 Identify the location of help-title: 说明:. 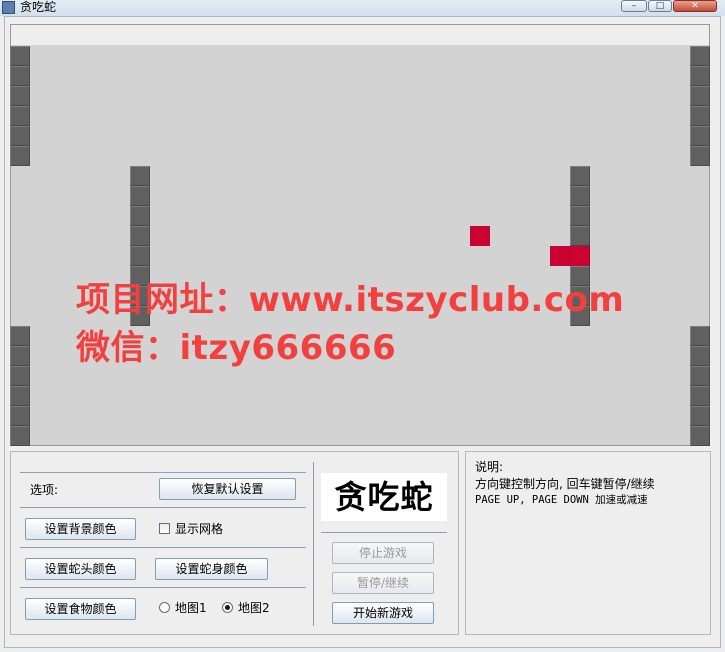
(489, 467).